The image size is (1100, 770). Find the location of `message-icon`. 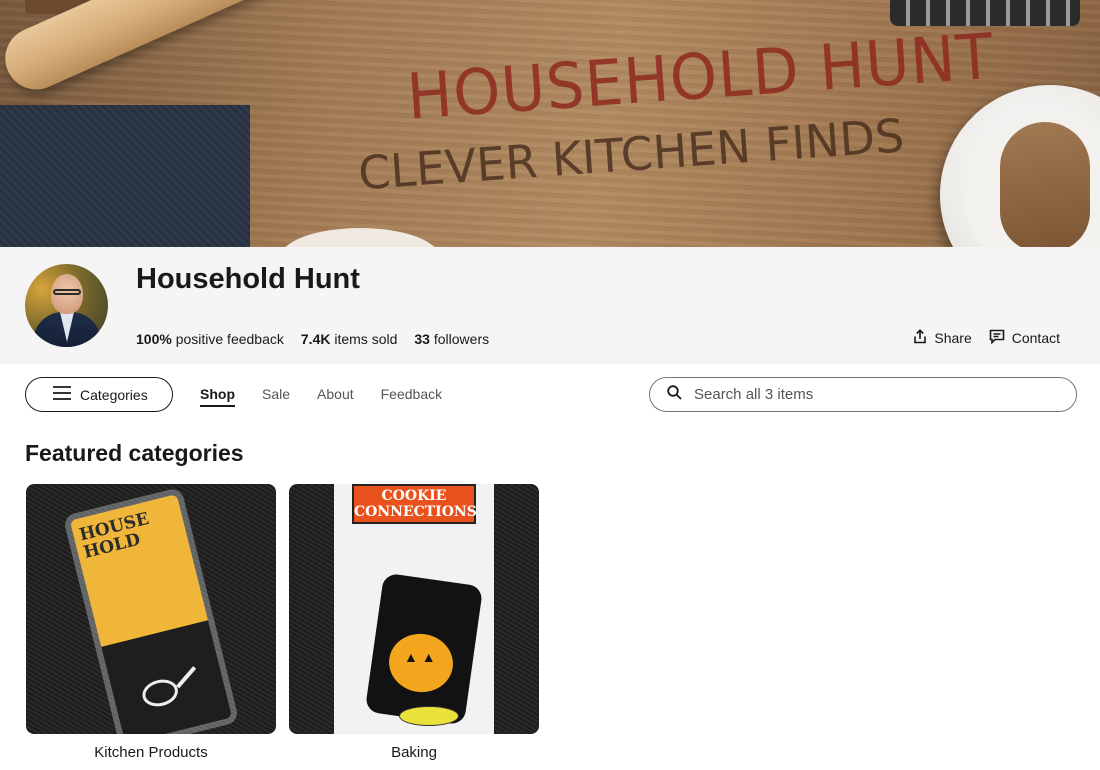

message-icon is located at coordinates (997, 338).